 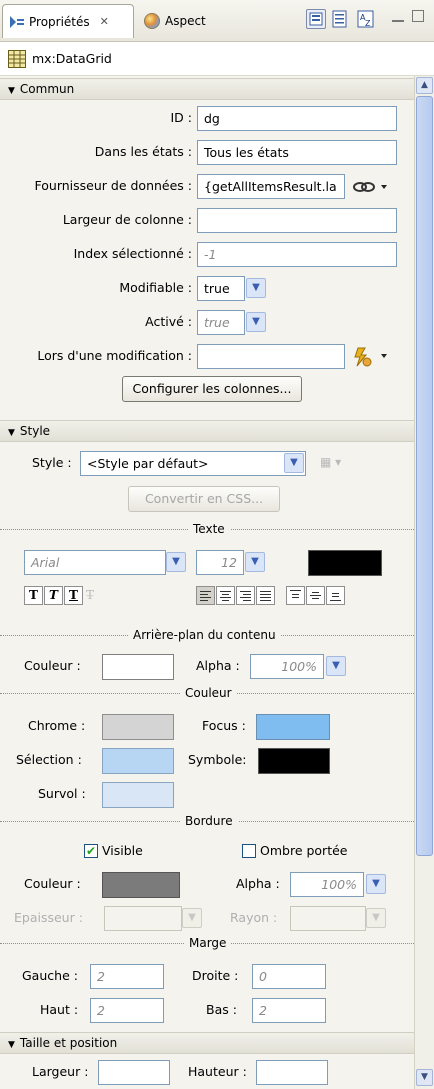 What do you see at coordinates (328, 918) in the screenshot?
I see `radius-field` at bounding box center [328, 918].